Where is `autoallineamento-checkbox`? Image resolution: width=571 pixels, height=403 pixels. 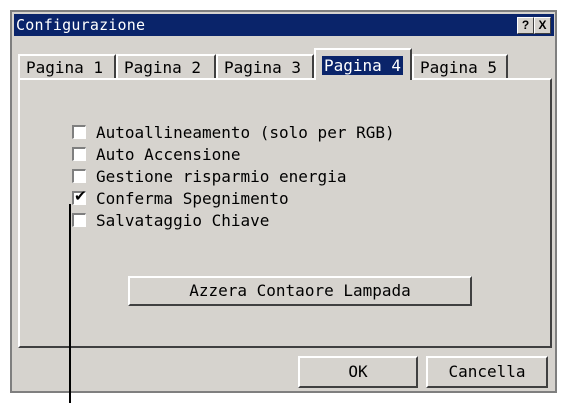 autoallineamento-checkbox is located at coordinates (79, 132).